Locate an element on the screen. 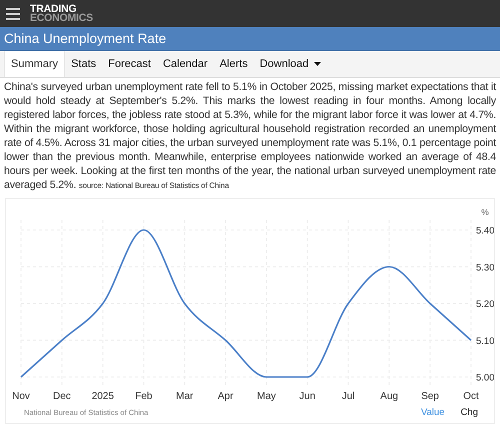 This screenshot has height=427, width=500. axis-tick-label: Mar is located at coordinates (185, 396).